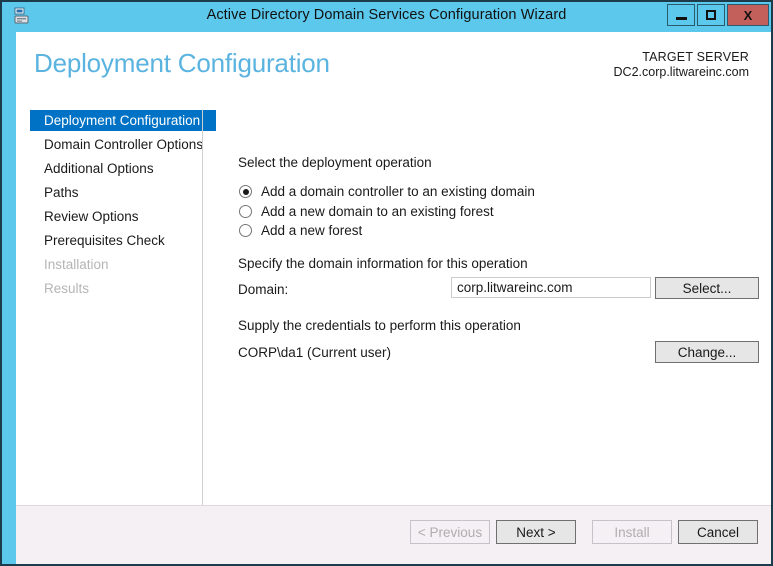 The image size is (773, 566). I want to click on minimize-icon, so click(681, 18).